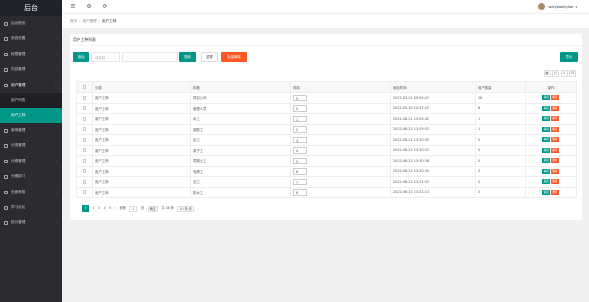 This screenshot has height=302, width=589. Describe the element at coordinates (31, 207) in the screenshot. I see `sidebar-item-forum: 学习论坛` at that location.